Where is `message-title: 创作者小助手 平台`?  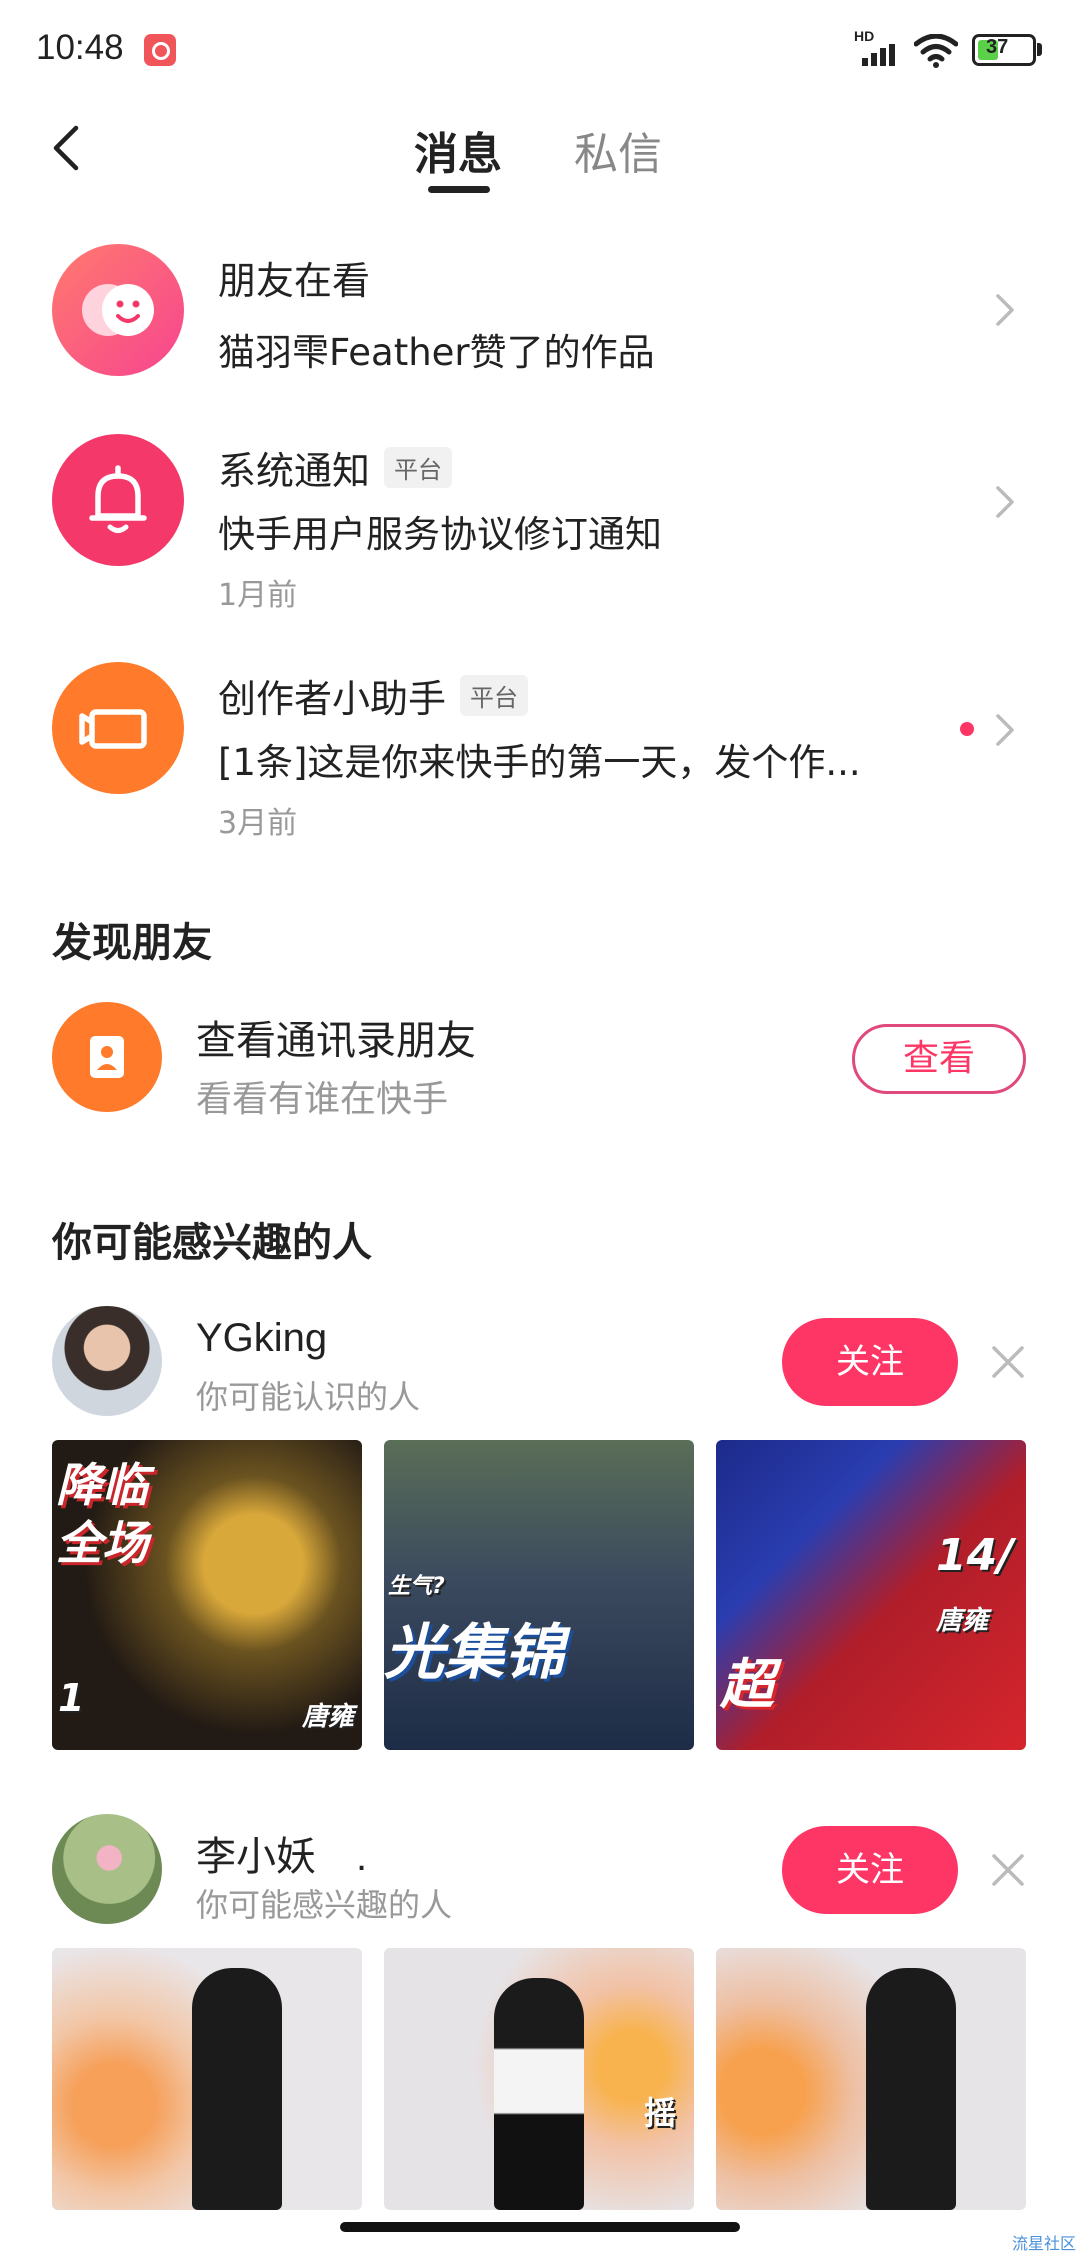
message-title: 创作者小助手 平台 is located at coordinates (373, 695).